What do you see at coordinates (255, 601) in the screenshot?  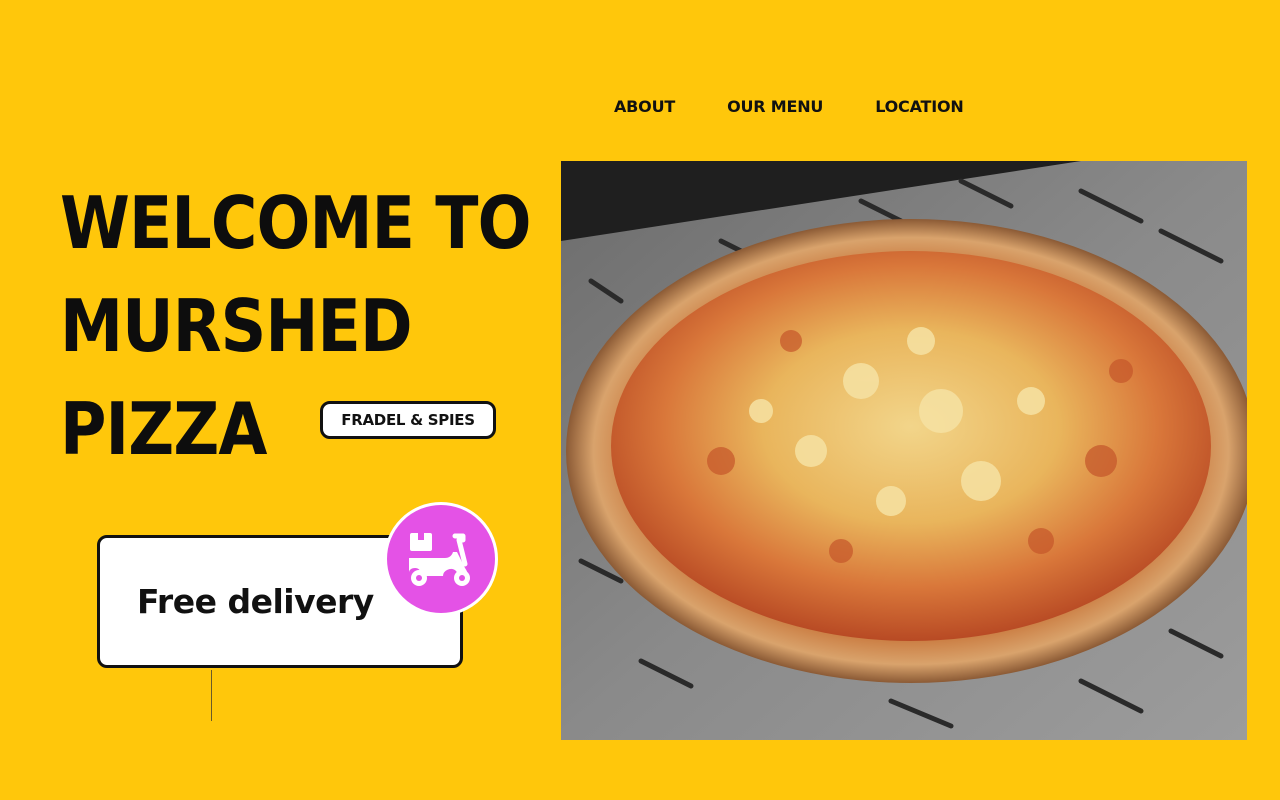 I see `free-delivery-label: Free delivery` at bounding box center [255, 601].